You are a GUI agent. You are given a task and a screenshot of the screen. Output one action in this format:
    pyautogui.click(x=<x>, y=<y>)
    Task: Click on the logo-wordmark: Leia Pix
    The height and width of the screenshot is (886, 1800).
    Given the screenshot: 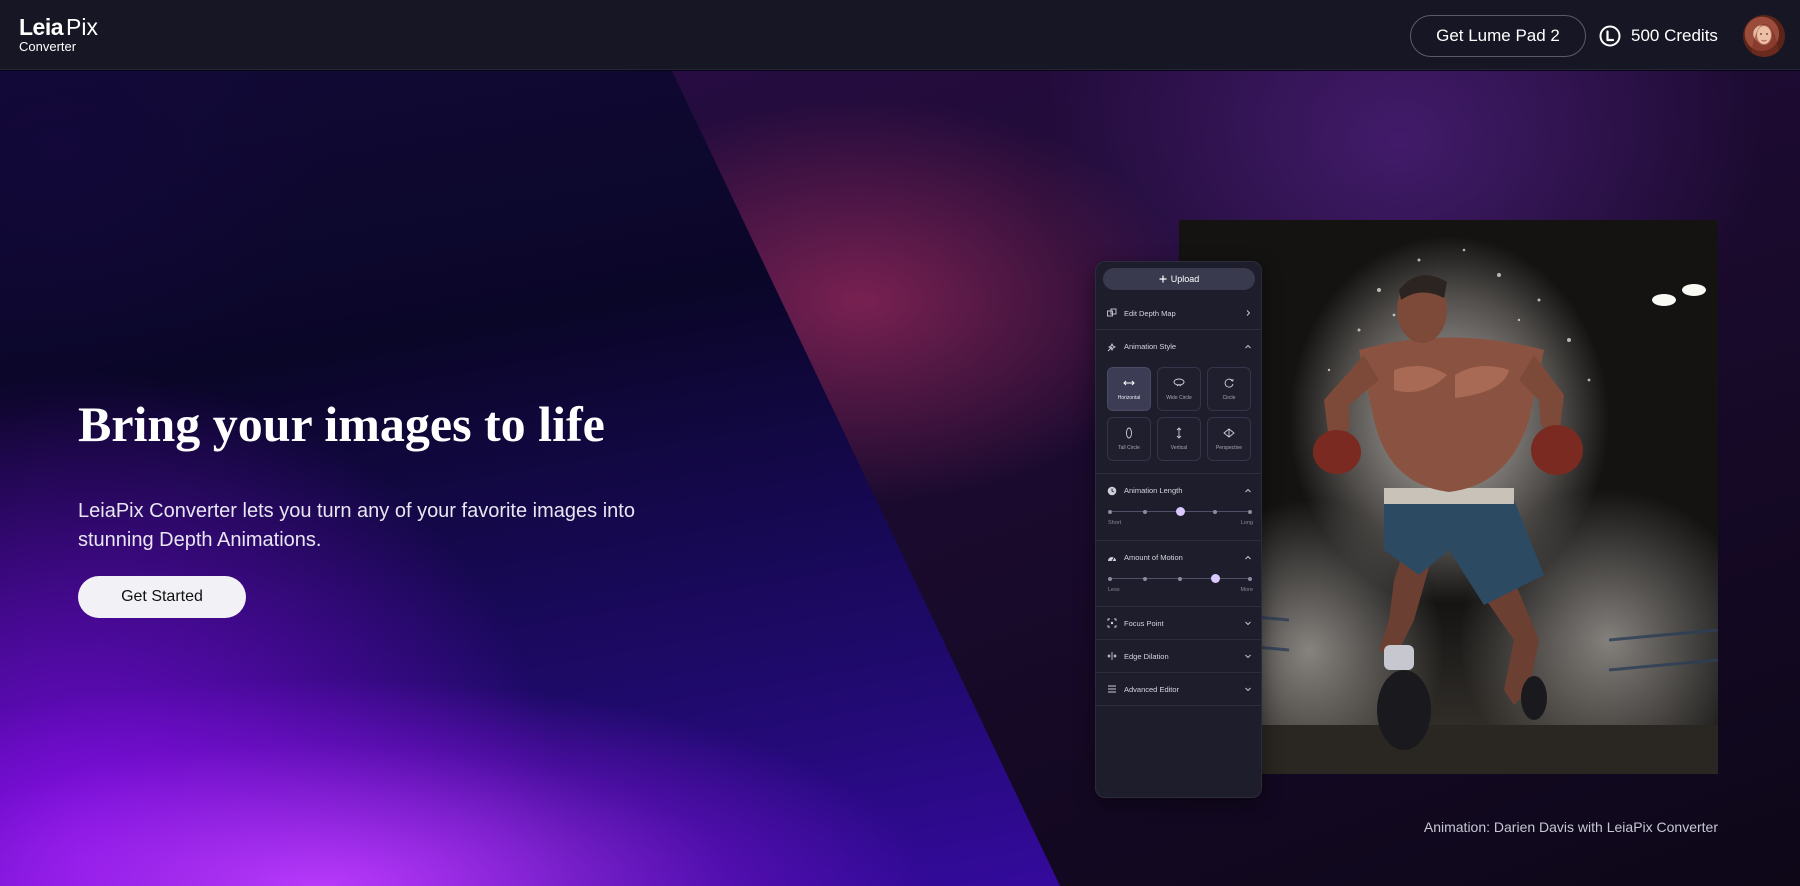 What is the action you would take?
    pyautogui.click(x=58, y=27)
    